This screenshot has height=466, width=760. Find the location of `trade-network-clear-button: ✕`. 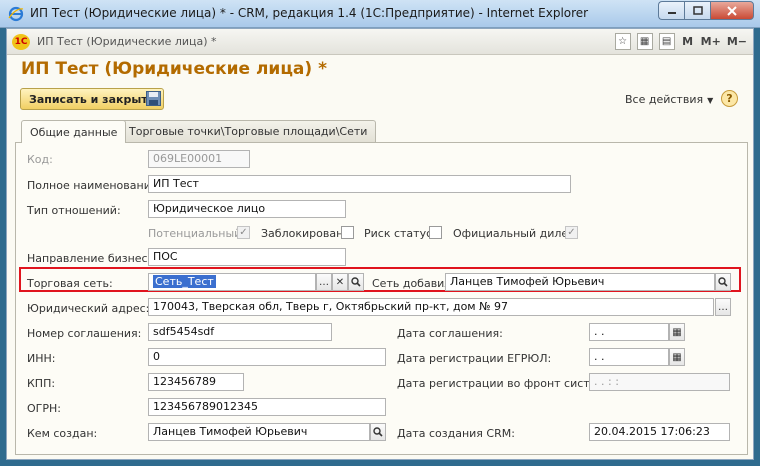

trade-network-clear-button: ✕ is located at coordinates (340, 282).